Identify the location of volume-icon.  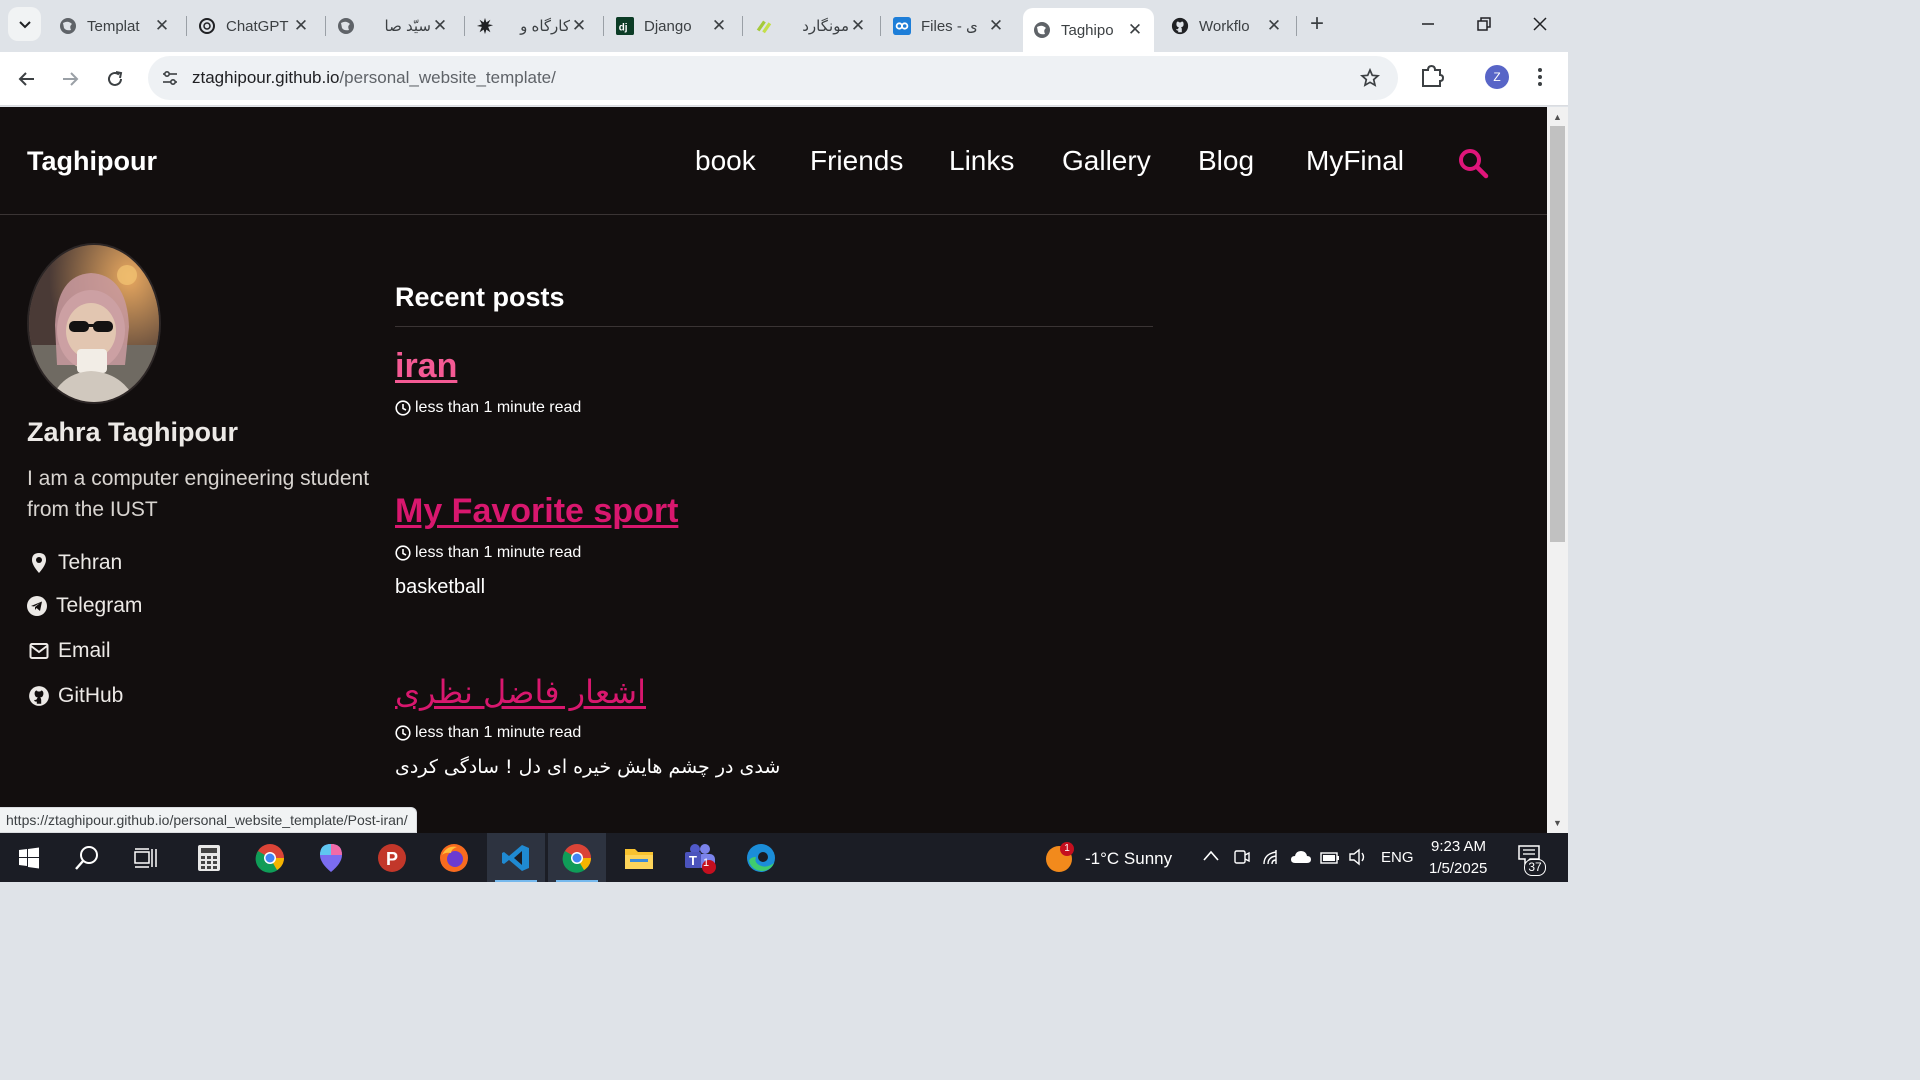
(1358, 859).